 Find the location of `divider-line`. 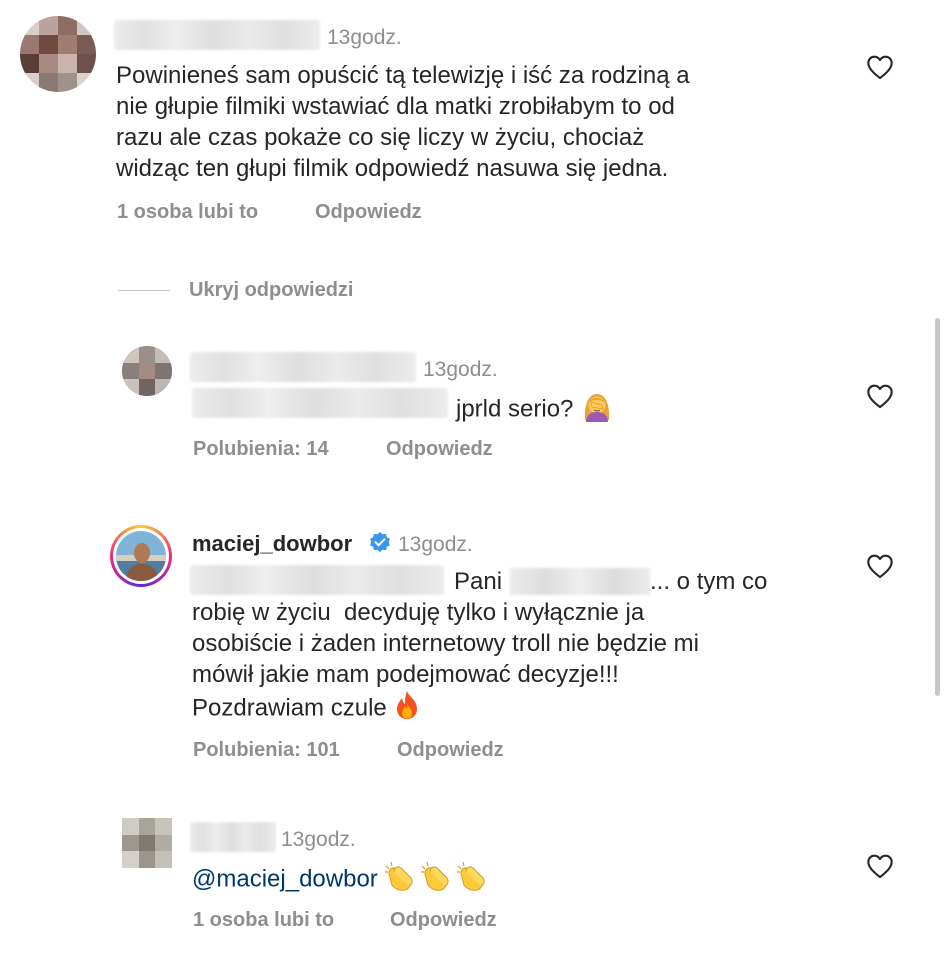

divider-line is located at coordinates (144, 290).